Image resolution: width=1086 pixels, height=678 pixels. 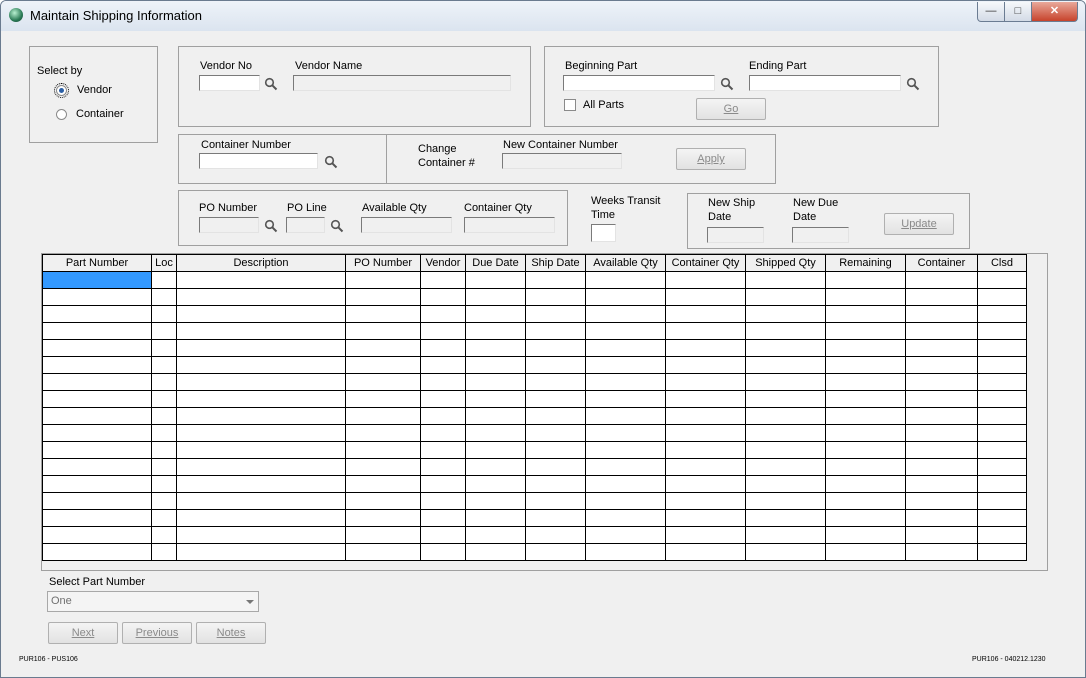 What do you see at coordinates (1018, 12) in the screenshot?
I see `maximize-button: □` at bounding box center [1018, 12].